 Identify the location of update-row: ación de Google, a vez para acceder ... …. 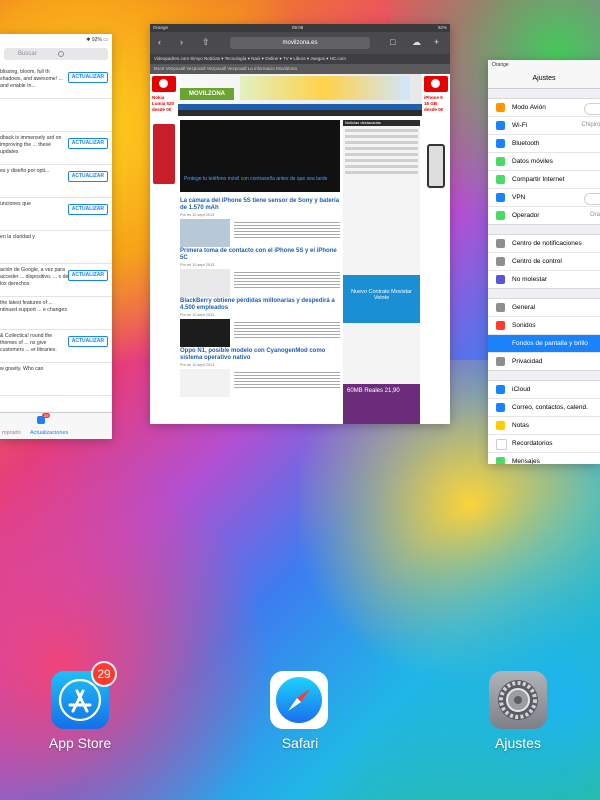
(56, 280).